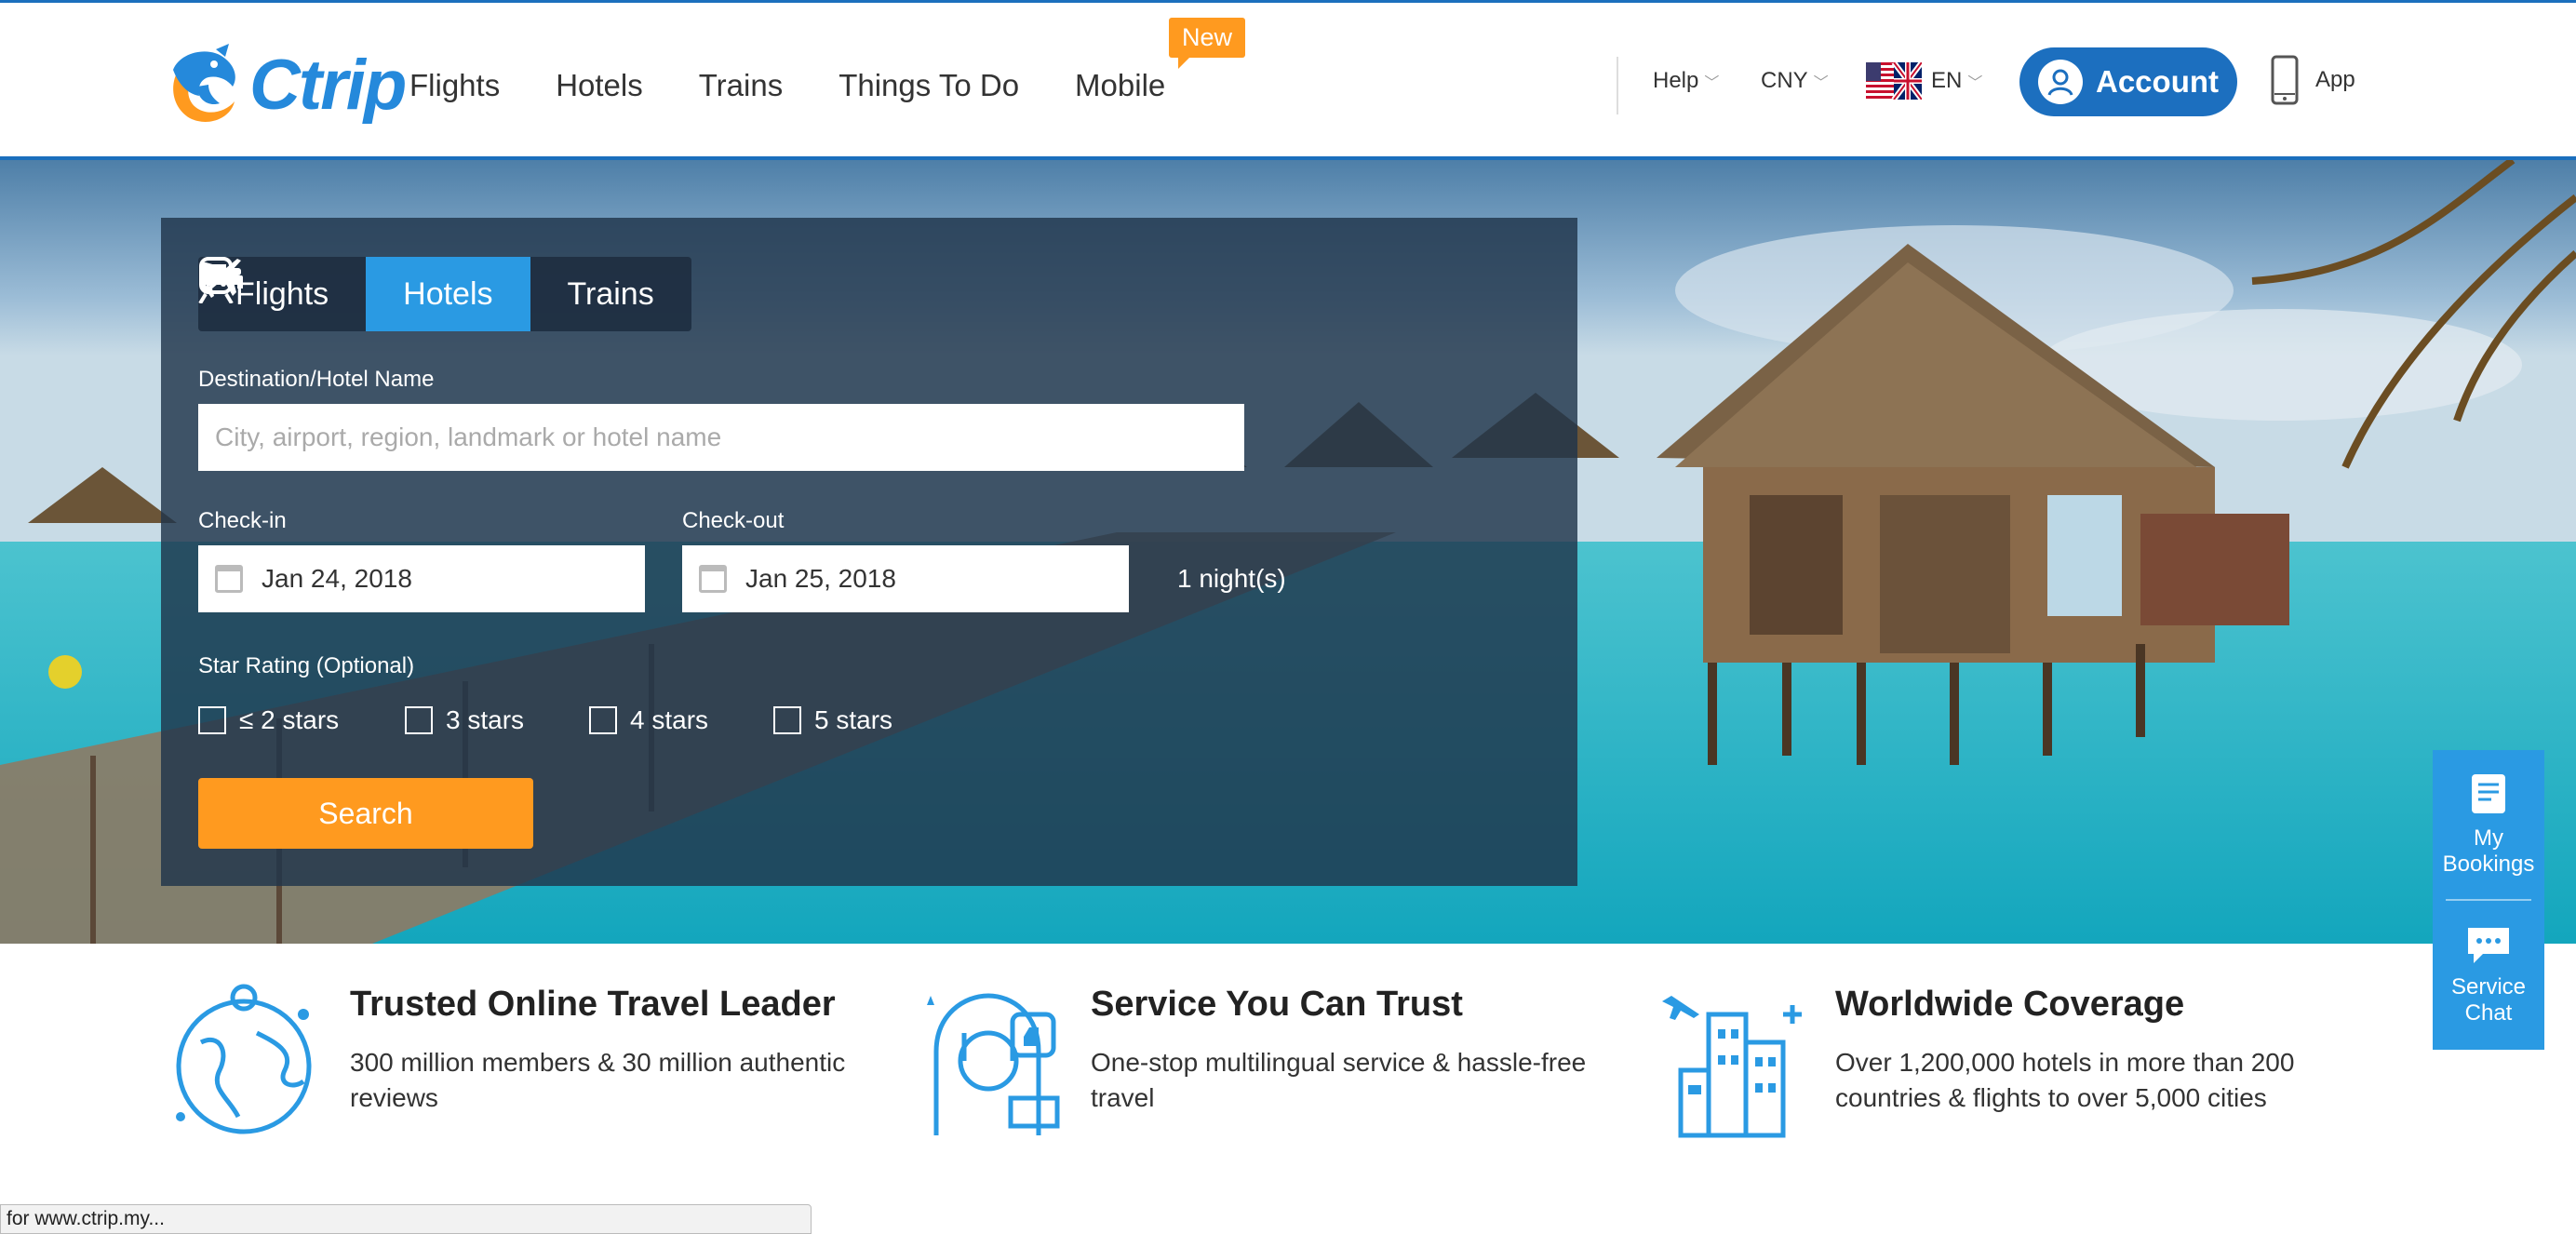 The image size is (2576, 1234). I want to click on currency-menu: CNY ﹀, so click(1795, 81).